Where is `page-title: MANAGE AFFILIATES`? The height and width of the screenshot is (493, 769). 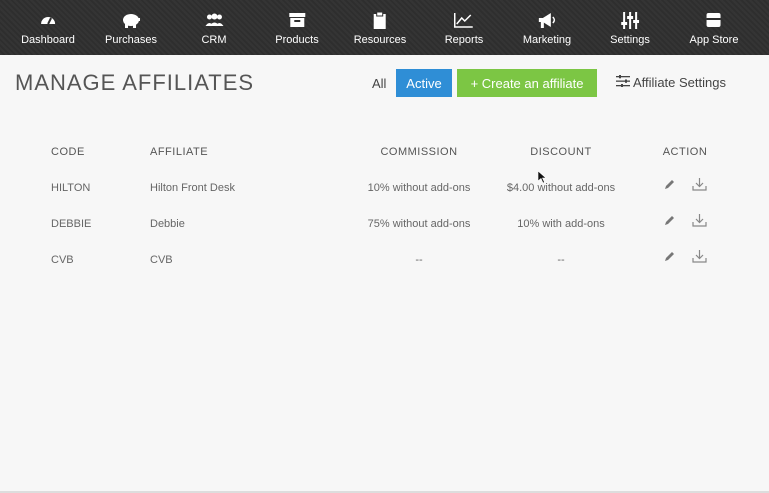
page-title: MANAGE AFFILIATES is located at coordinates (135, 82).